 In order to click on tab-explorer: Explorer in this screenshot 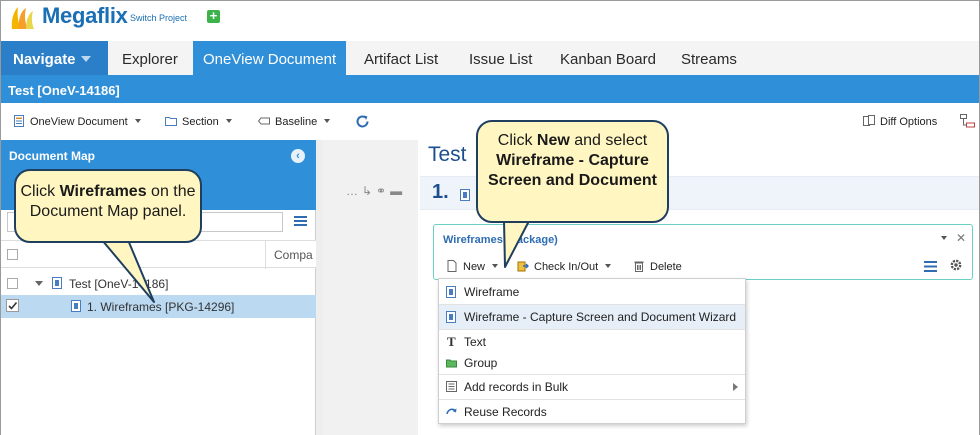, I will do `click(150, 58)`.